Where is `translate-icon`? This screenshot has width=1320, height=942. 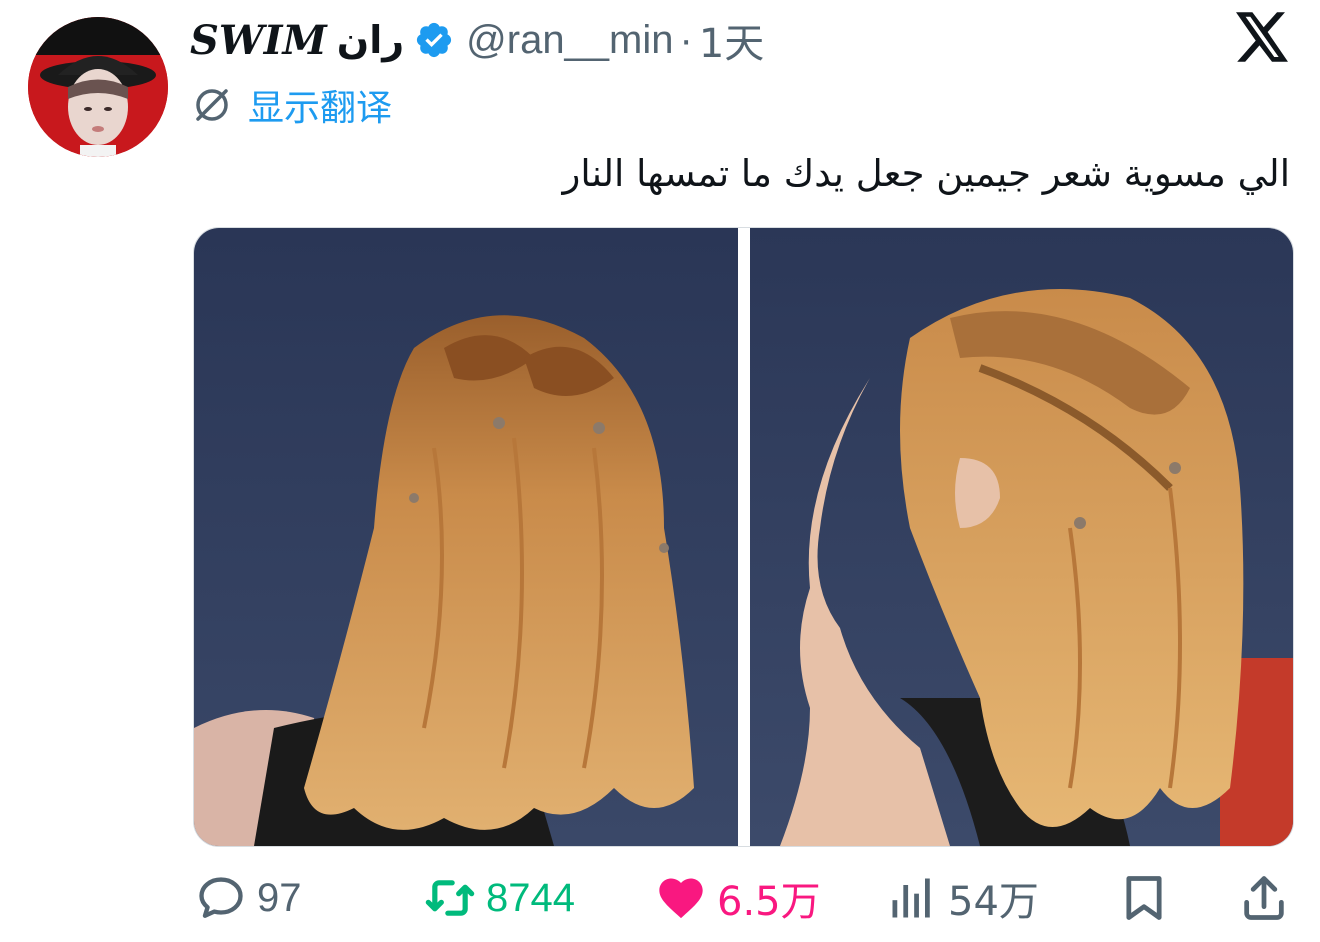 translate-icon is located at coordinates (212, 105).